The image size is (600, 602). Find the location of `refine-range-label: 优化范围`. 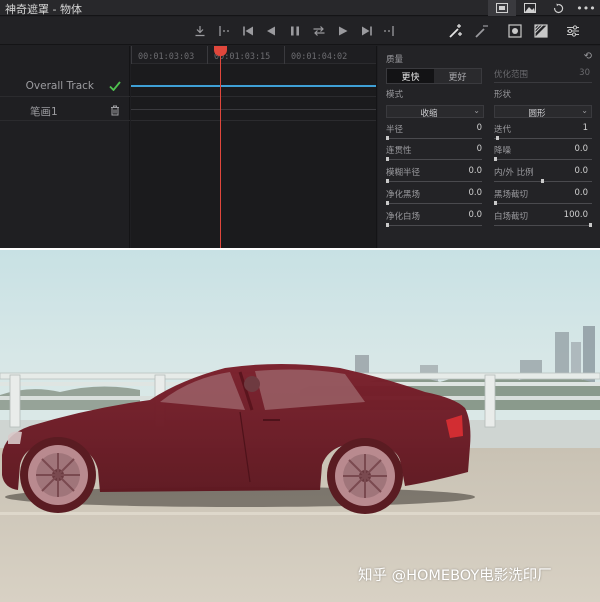

refine-range-label: 优化范围 is located at coordinates (511, 75).